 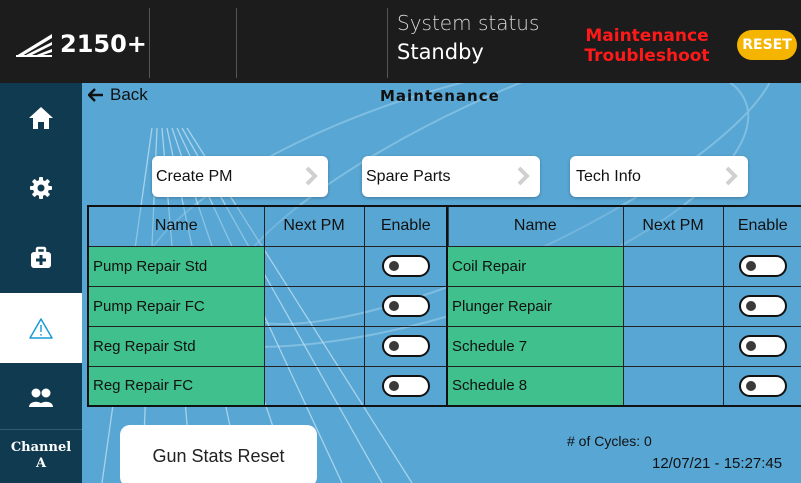 What do you see at coordinates (176, 306) in the screenshot?
I see `row-name: Pump Repair FC` at bounding box center [176, 306].